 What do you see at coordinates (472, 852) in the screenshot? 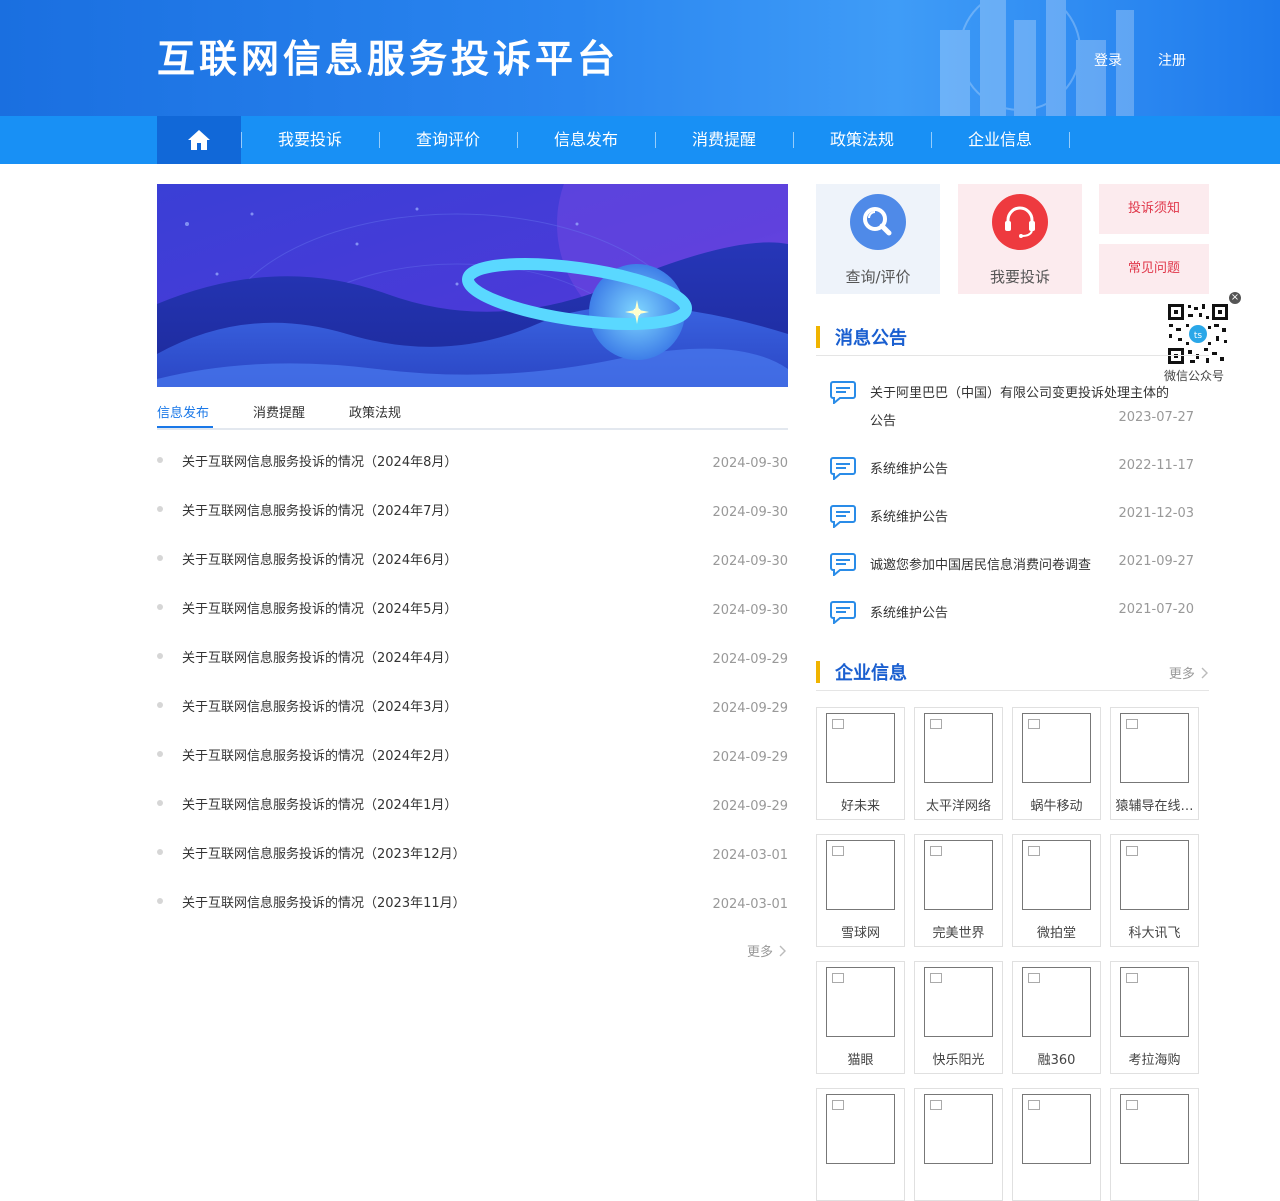
I see `list-item: 关于互联网信息服务投诉的情况（2023年12月） 2024-03-01` at bounding box center [472, 852].